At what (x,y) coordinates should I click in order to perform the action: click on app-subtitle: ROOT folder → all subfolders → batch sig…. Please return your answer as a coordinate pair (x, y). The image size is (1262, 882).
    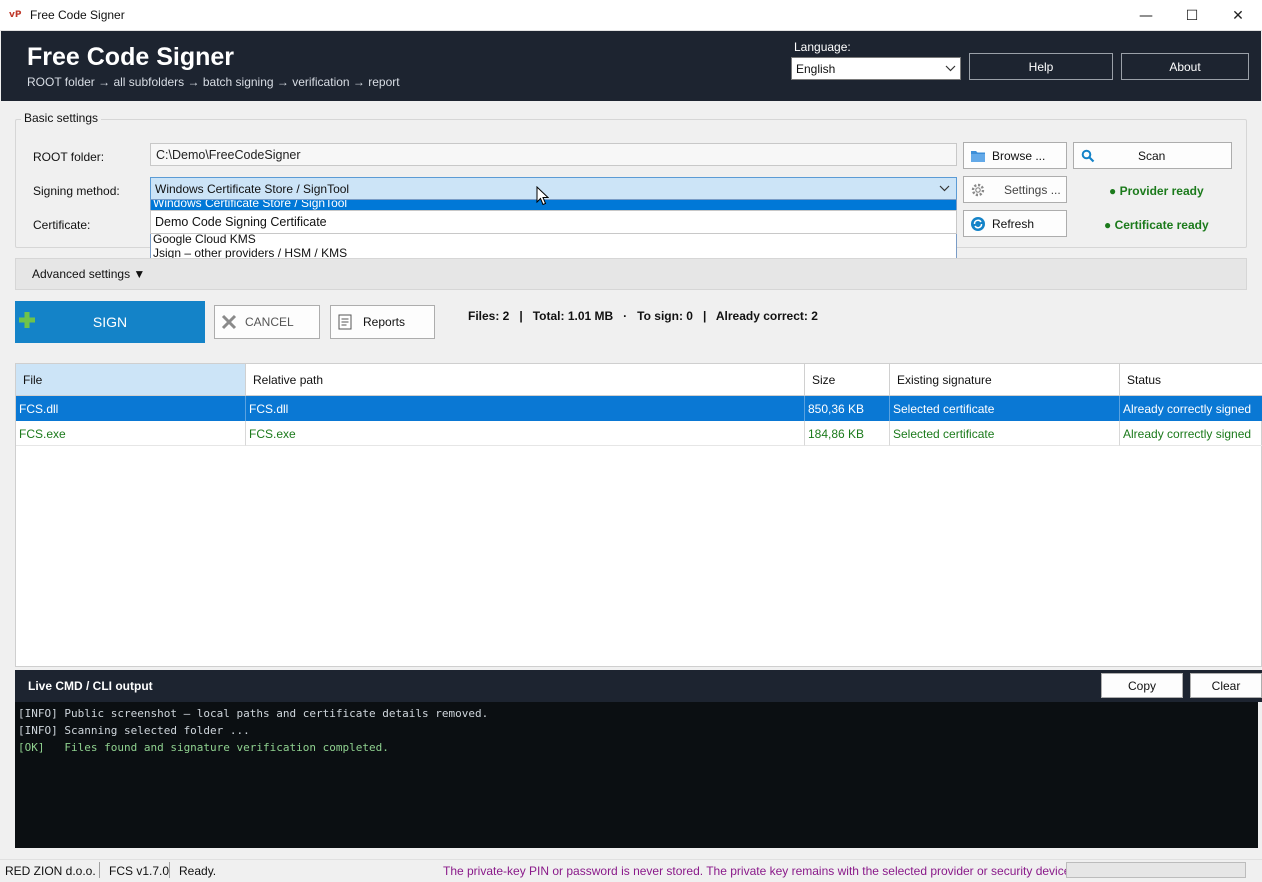
    Looking at the image, I should click on (213, 82).